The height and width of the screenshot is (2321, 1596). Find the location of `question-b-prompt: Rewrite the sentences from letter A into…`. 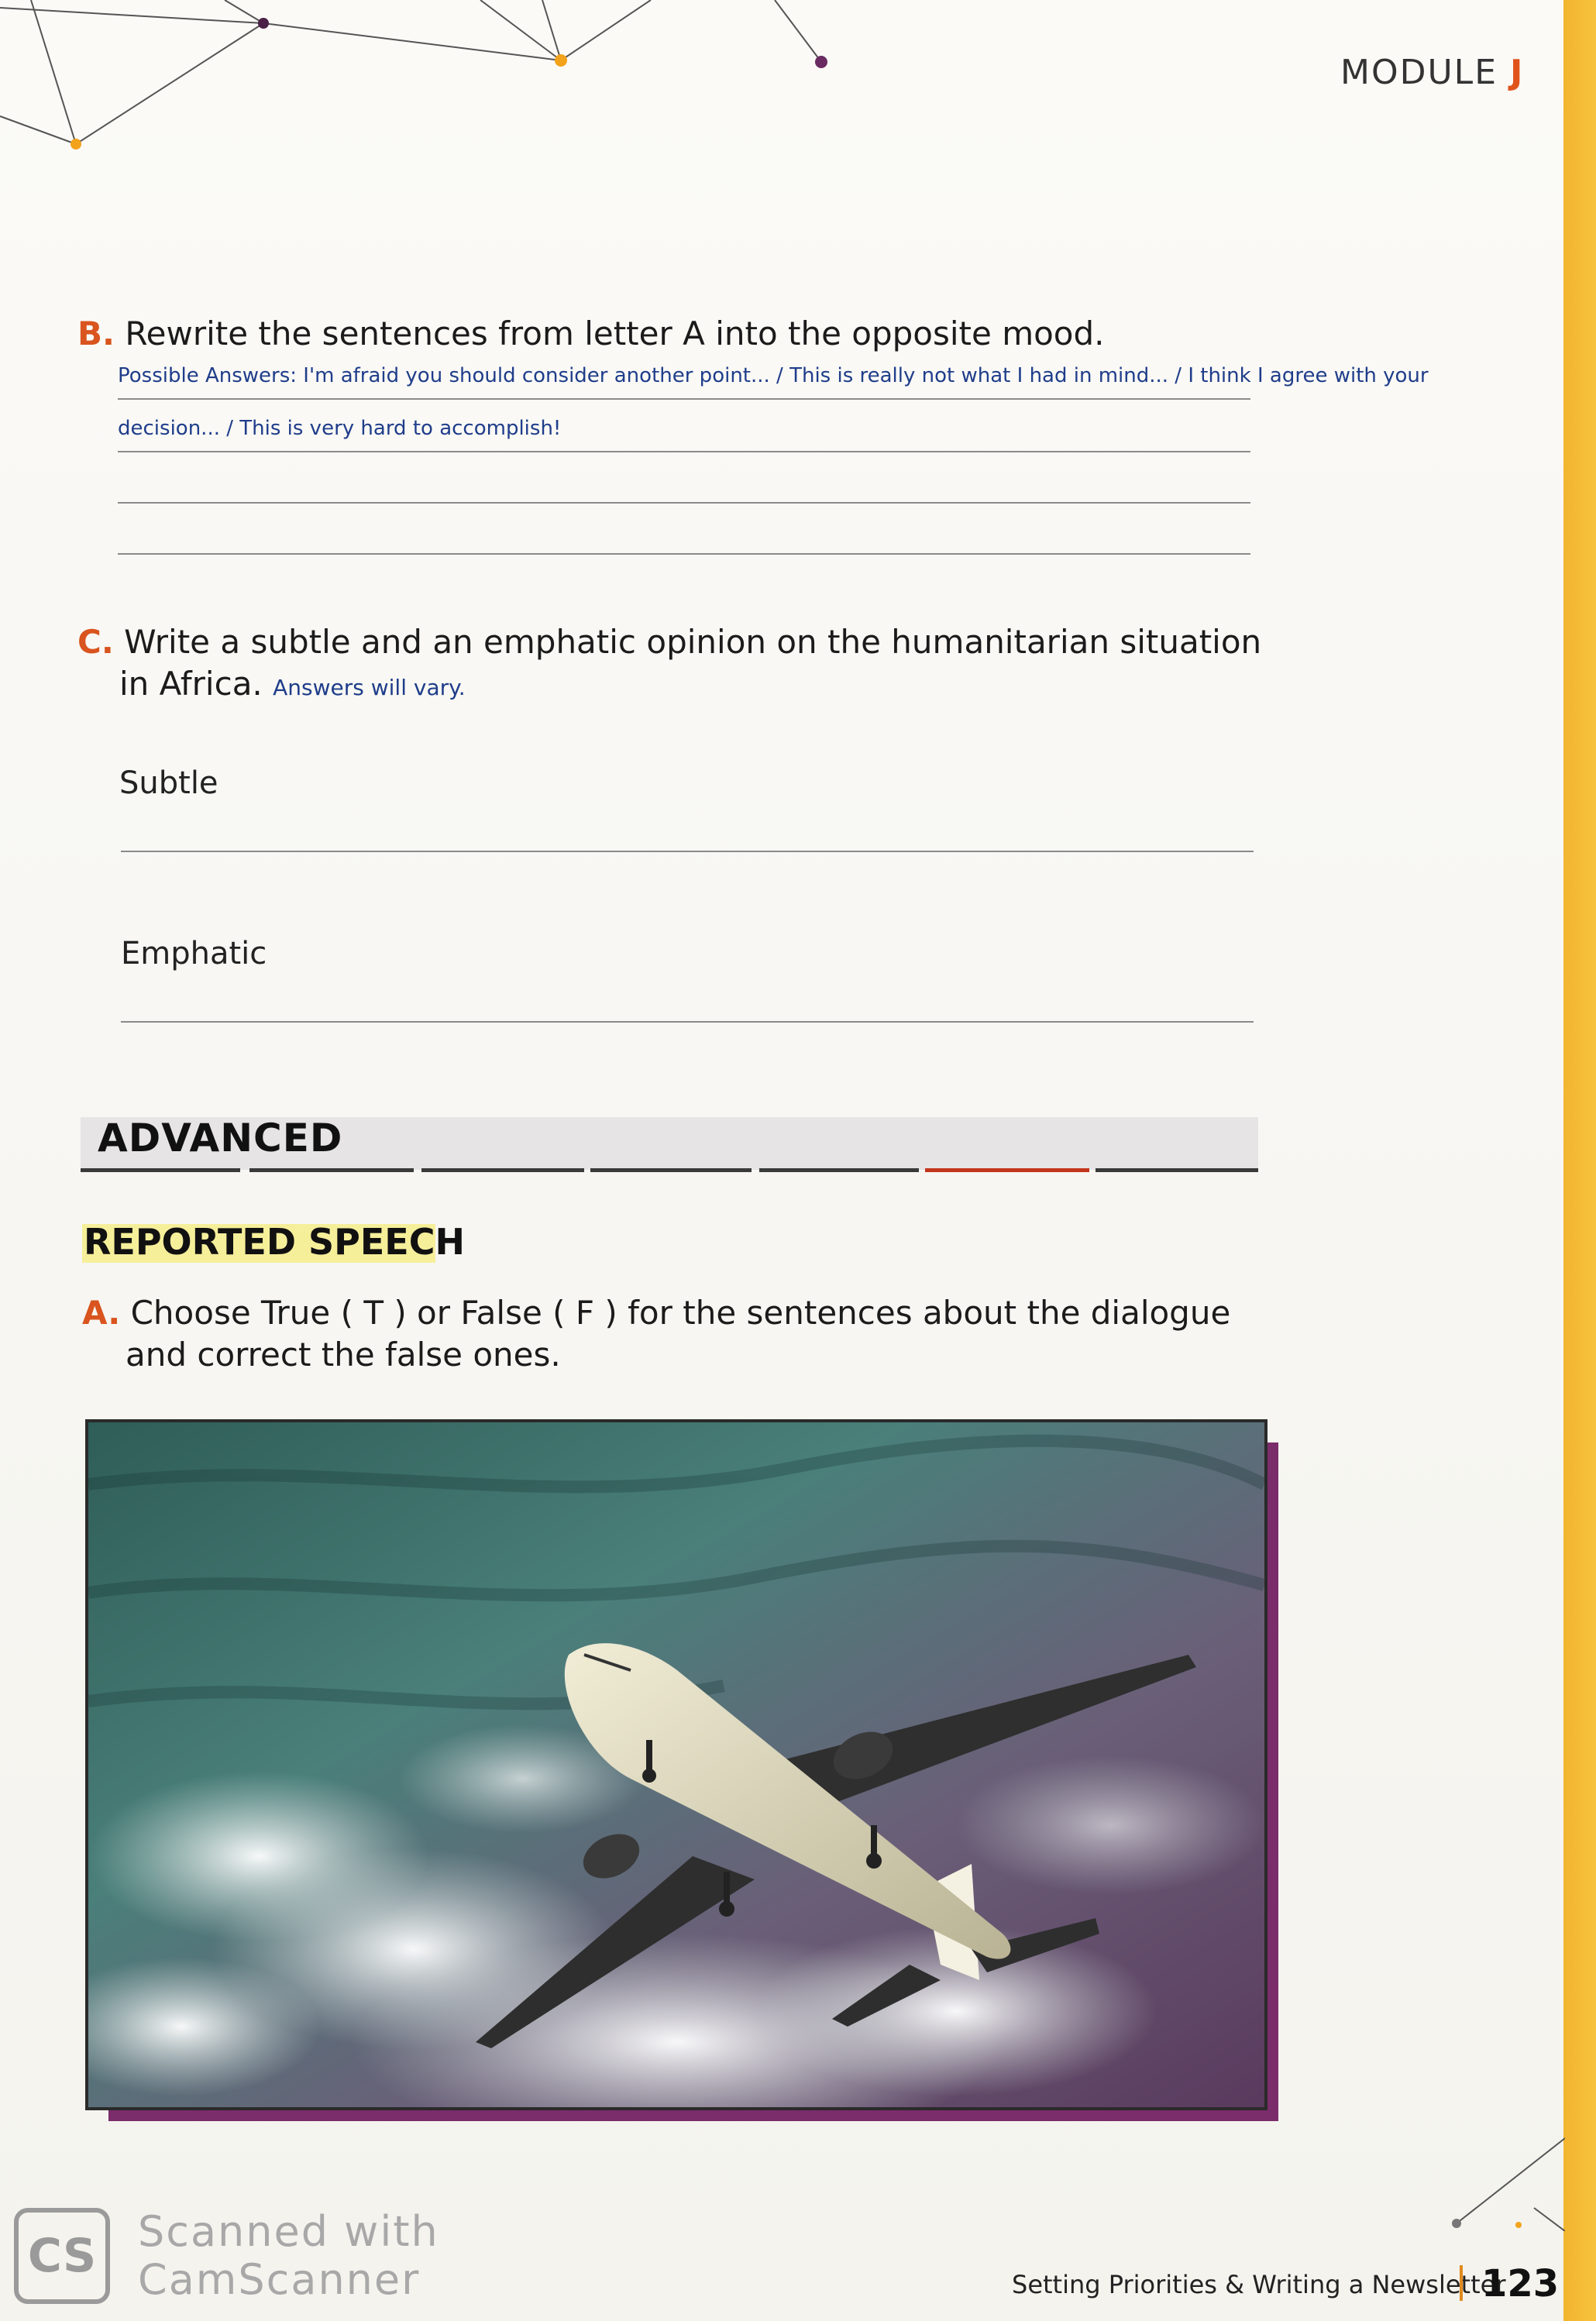

question-b-prompt: Rewrite the sentences from letter A into… is located at coordinates (615, 333).